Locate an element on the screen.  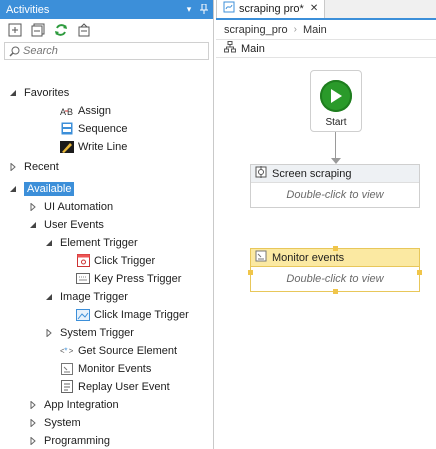
tree-item-user-events: User Events is located at coordinates (66, 224).